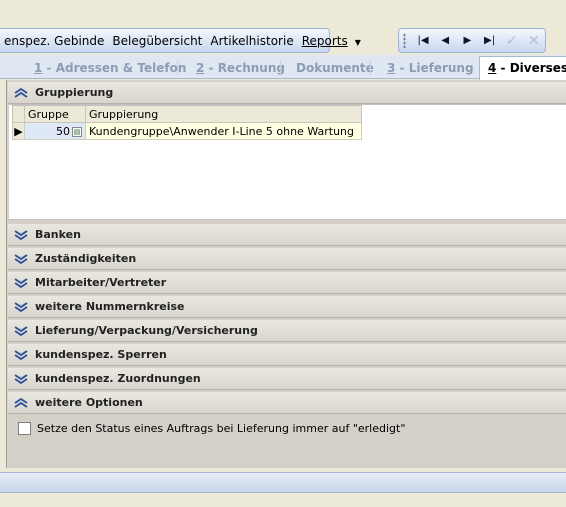 This screenshot has width=566, height=507. I want to click on cancel-icon: ✕, so click(534, 41).